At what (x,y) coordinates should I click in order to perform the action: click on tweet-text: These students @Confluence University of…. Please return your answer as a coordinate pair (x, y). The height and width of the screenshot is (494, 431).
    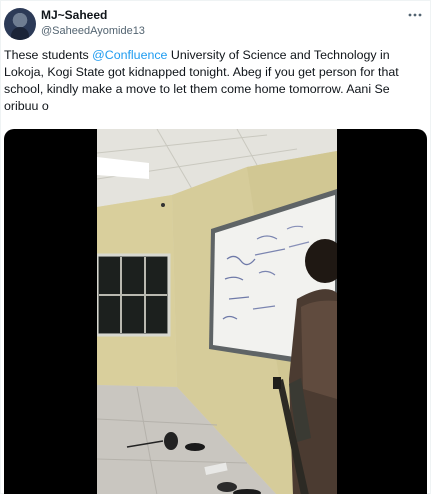
    Looking at the image, I should click on (213, 81).